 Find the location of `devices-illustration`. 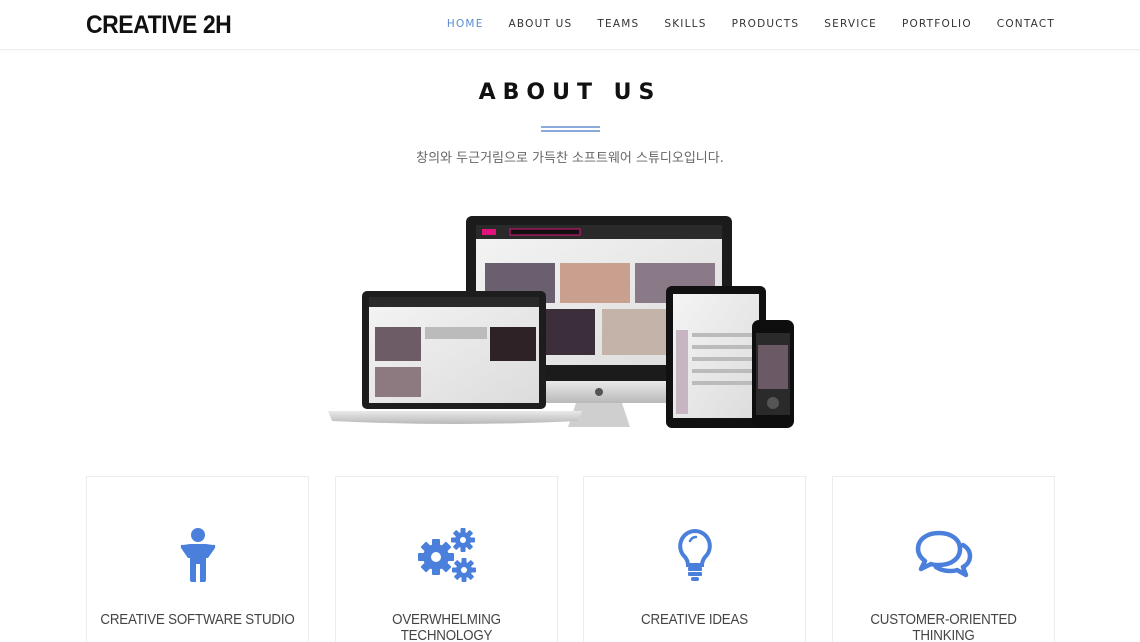

devices-illustration is located at coordinates (561, 322).